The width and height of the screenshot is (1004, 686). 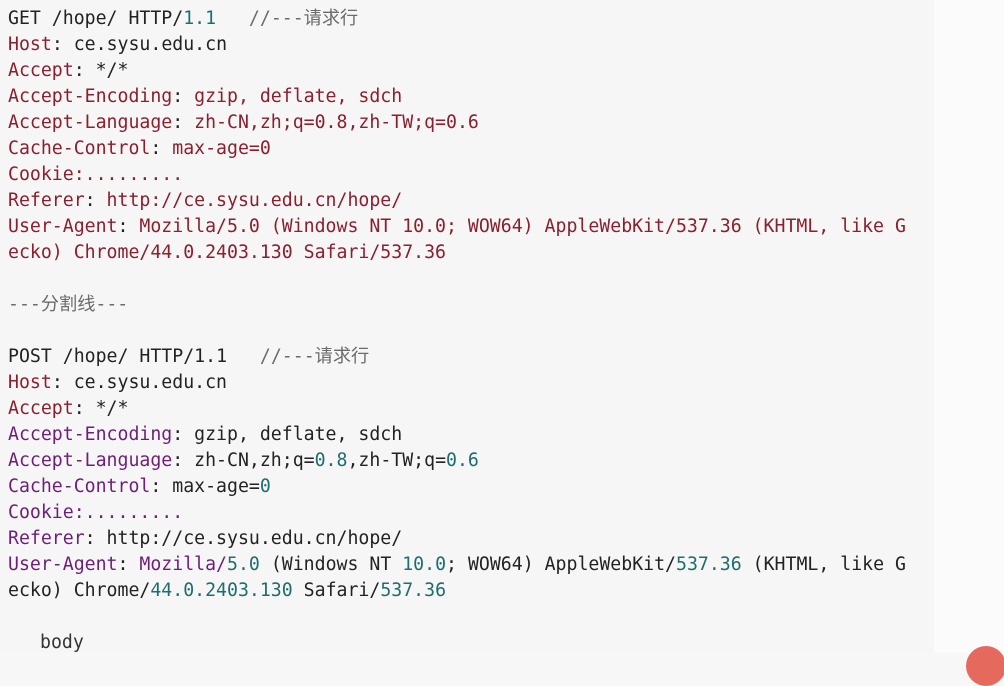 I want to click on request-path: /hope/ HTTP/, so click(x=123, y=356).